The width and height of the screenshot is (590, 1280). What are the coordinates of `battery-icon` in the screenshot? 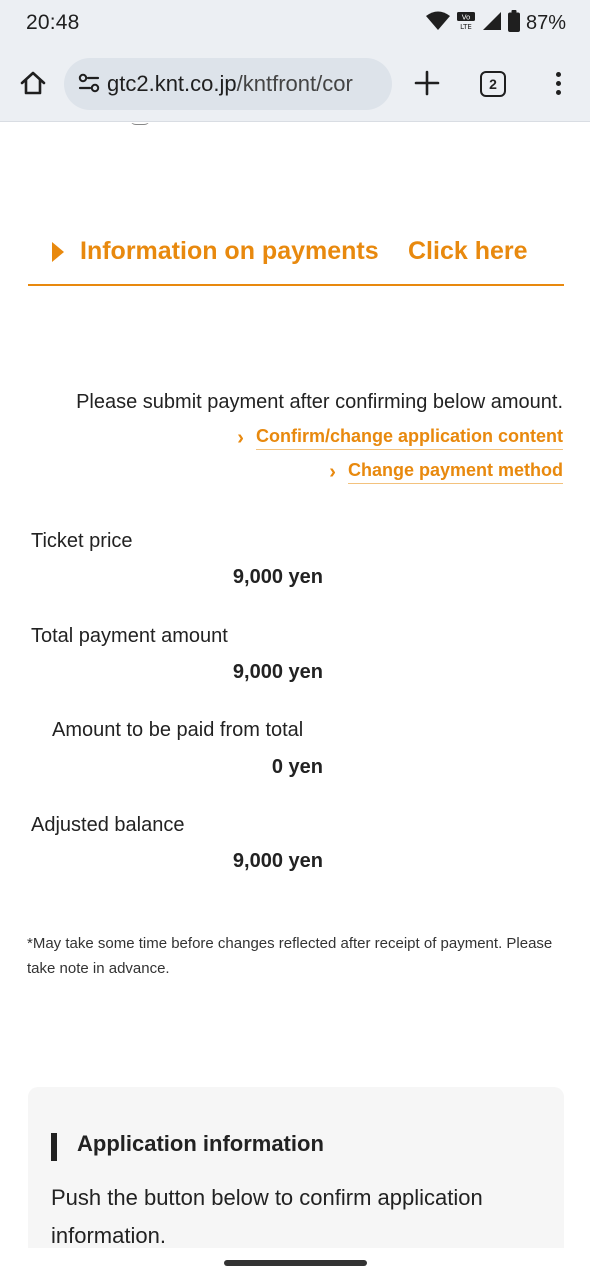 It's located at (513, 23).